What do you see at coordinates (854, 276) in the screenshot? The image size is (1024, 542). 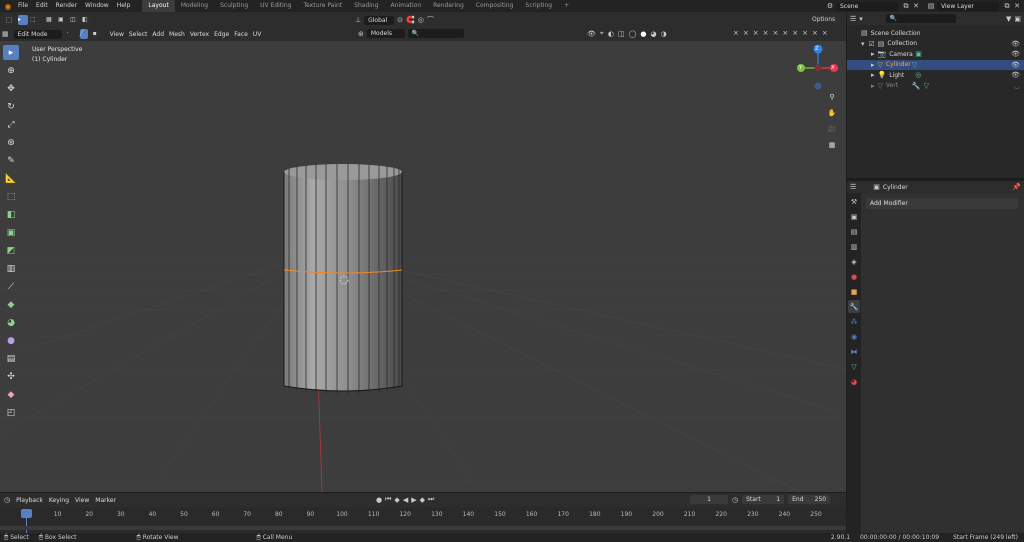 I see `world-tab-icon: ●` at bounding box center [854, 276].